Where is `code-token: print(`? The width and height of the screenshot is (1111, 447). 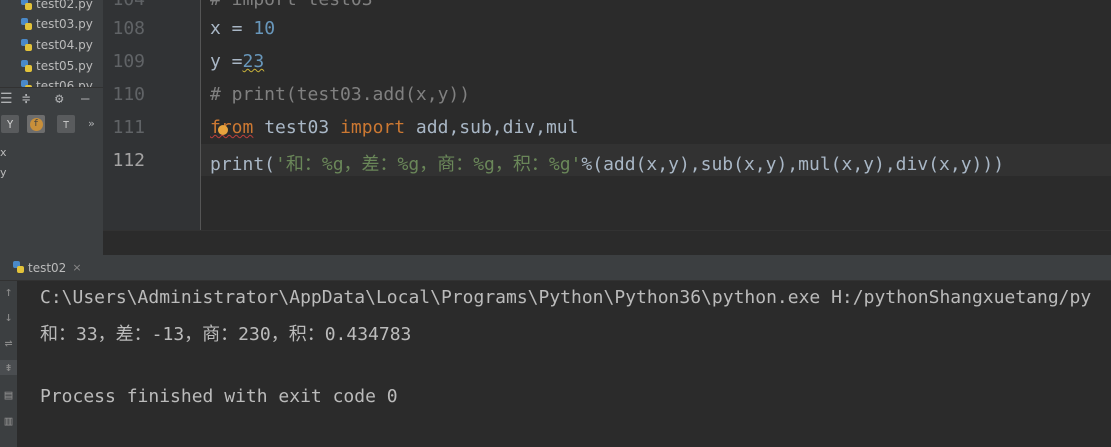 code-token: print( is located at coordinates (243, 164).